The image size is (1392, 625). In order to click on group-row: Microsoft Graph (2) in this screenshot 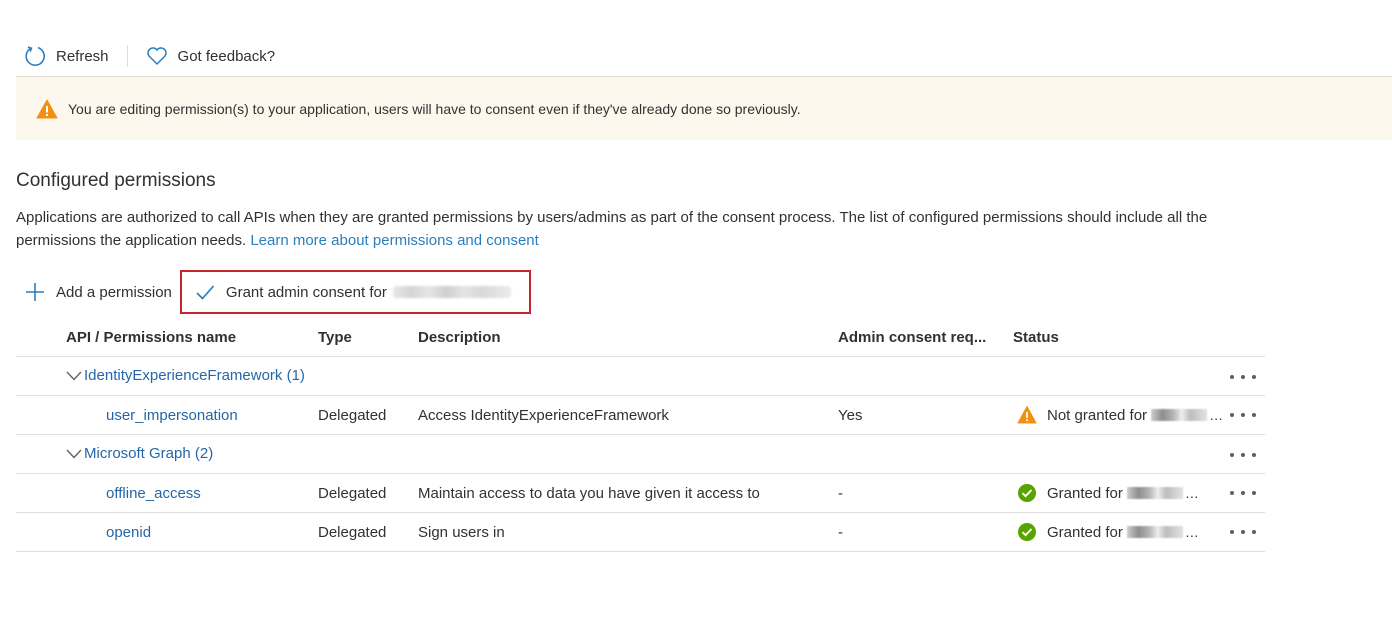, I will do `click(640, 454)`.